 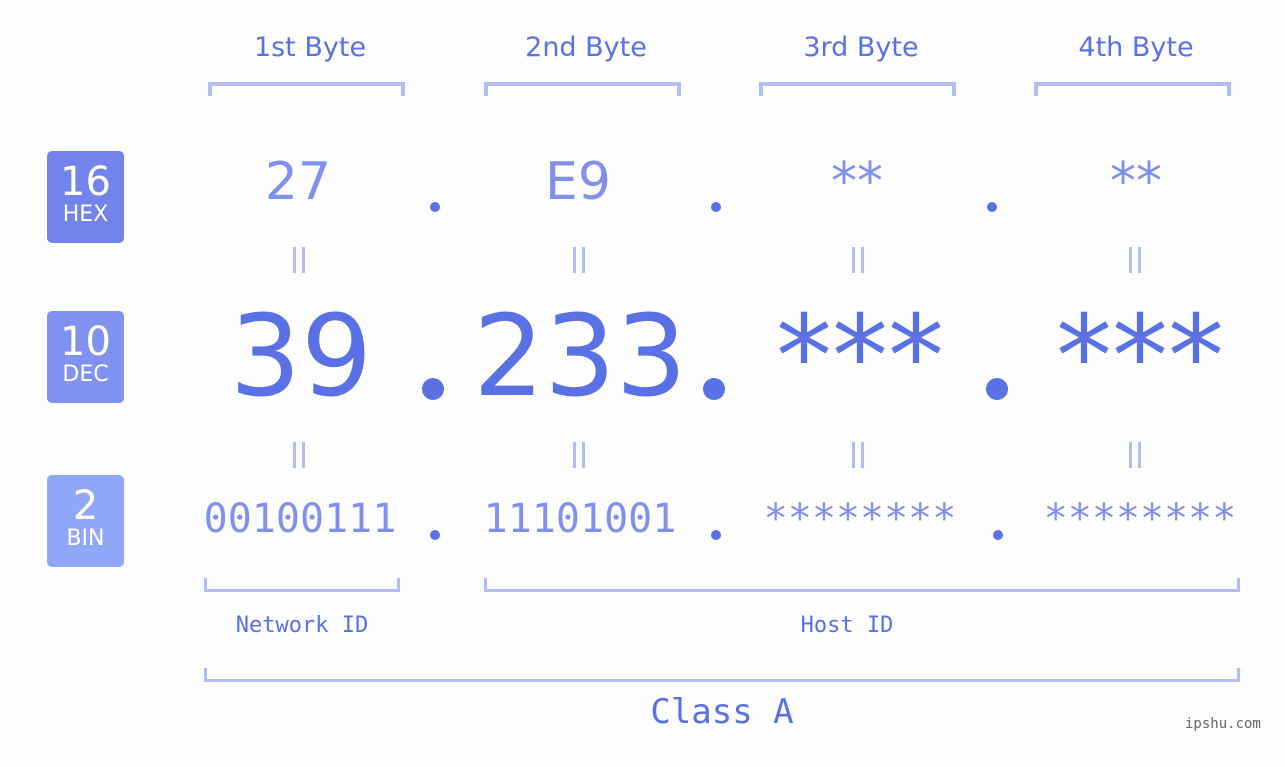 I want to click on network-id-bracket, so click(x=302, y=585).